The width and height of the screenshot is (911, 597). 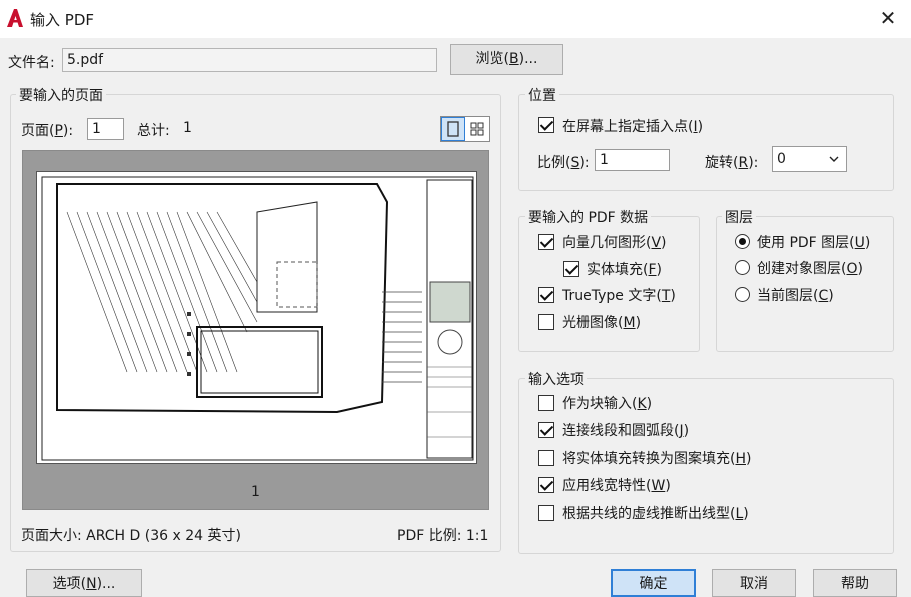 What do you see at coordinates (607, 404) in the screenshot?
I see `import-as-block-label: 作为块输入(K)` at bounding box center [607, 404].